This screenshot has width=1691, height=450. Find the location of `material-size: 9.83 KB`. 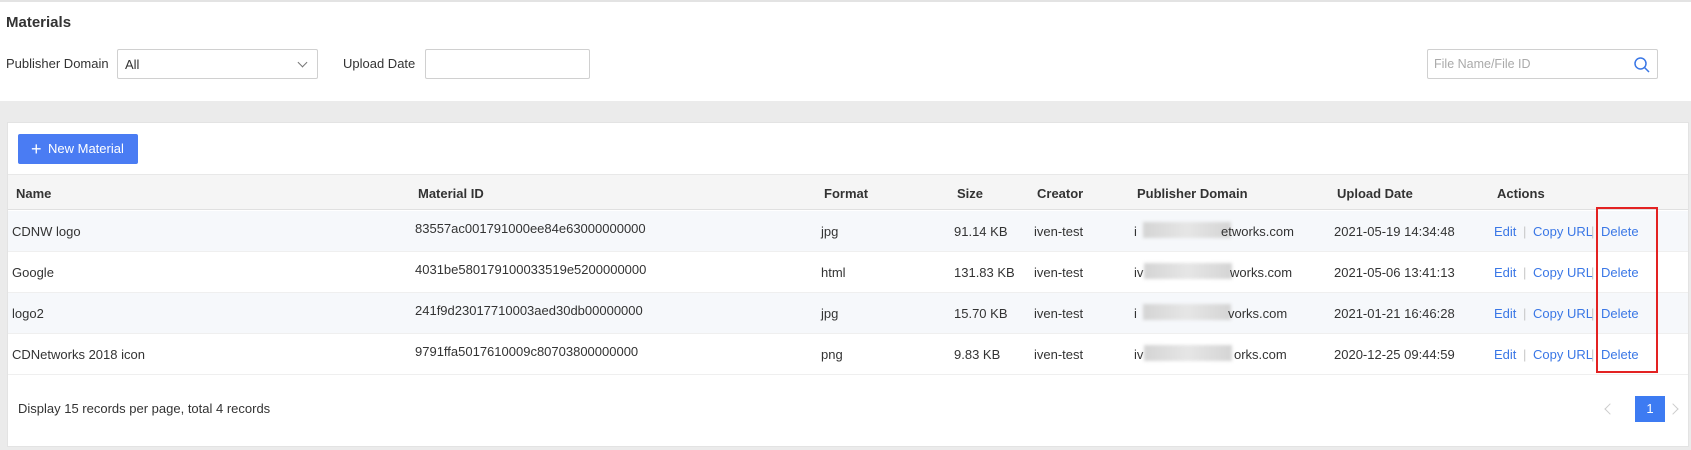

material-size: 9.83 KB is located at coordinates (977, 354).